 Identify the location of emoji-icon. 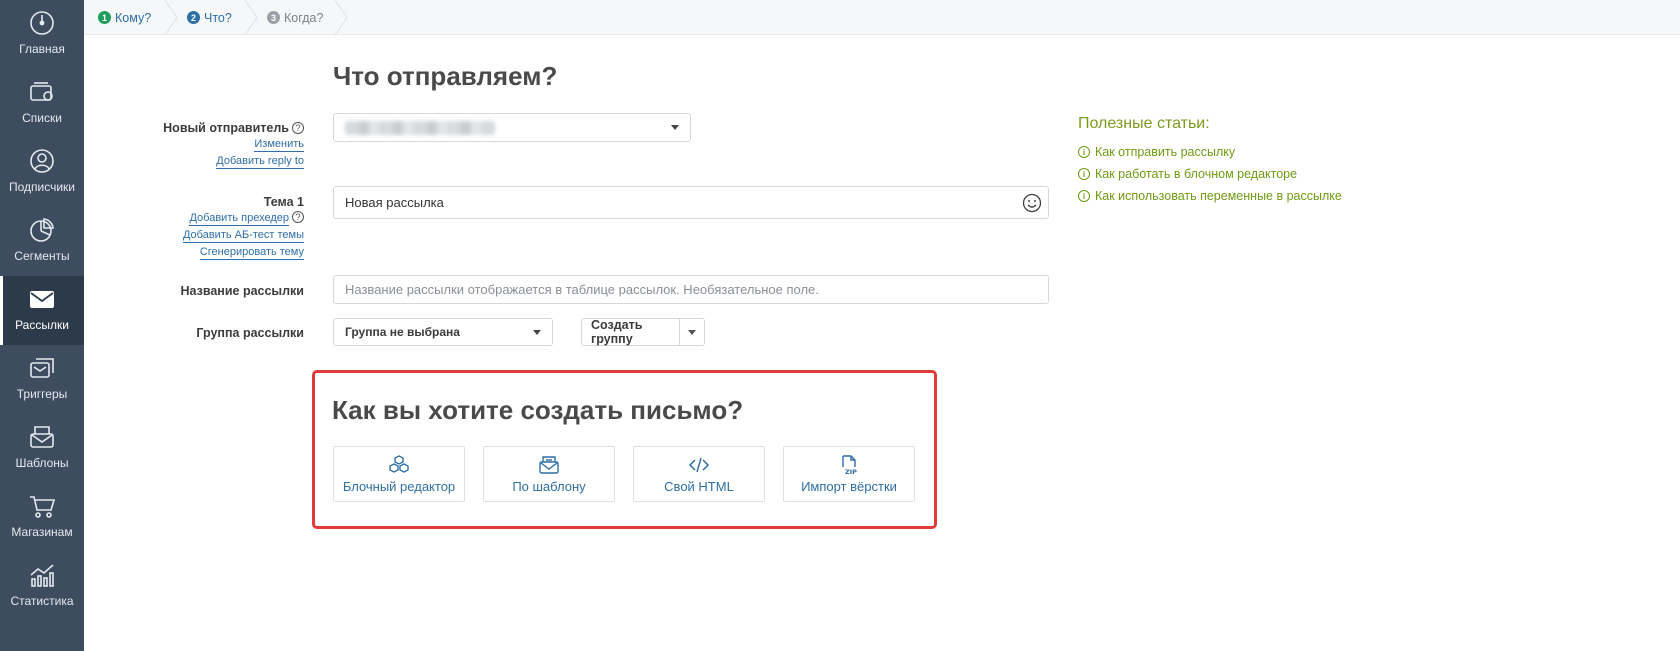
(1032, 203).